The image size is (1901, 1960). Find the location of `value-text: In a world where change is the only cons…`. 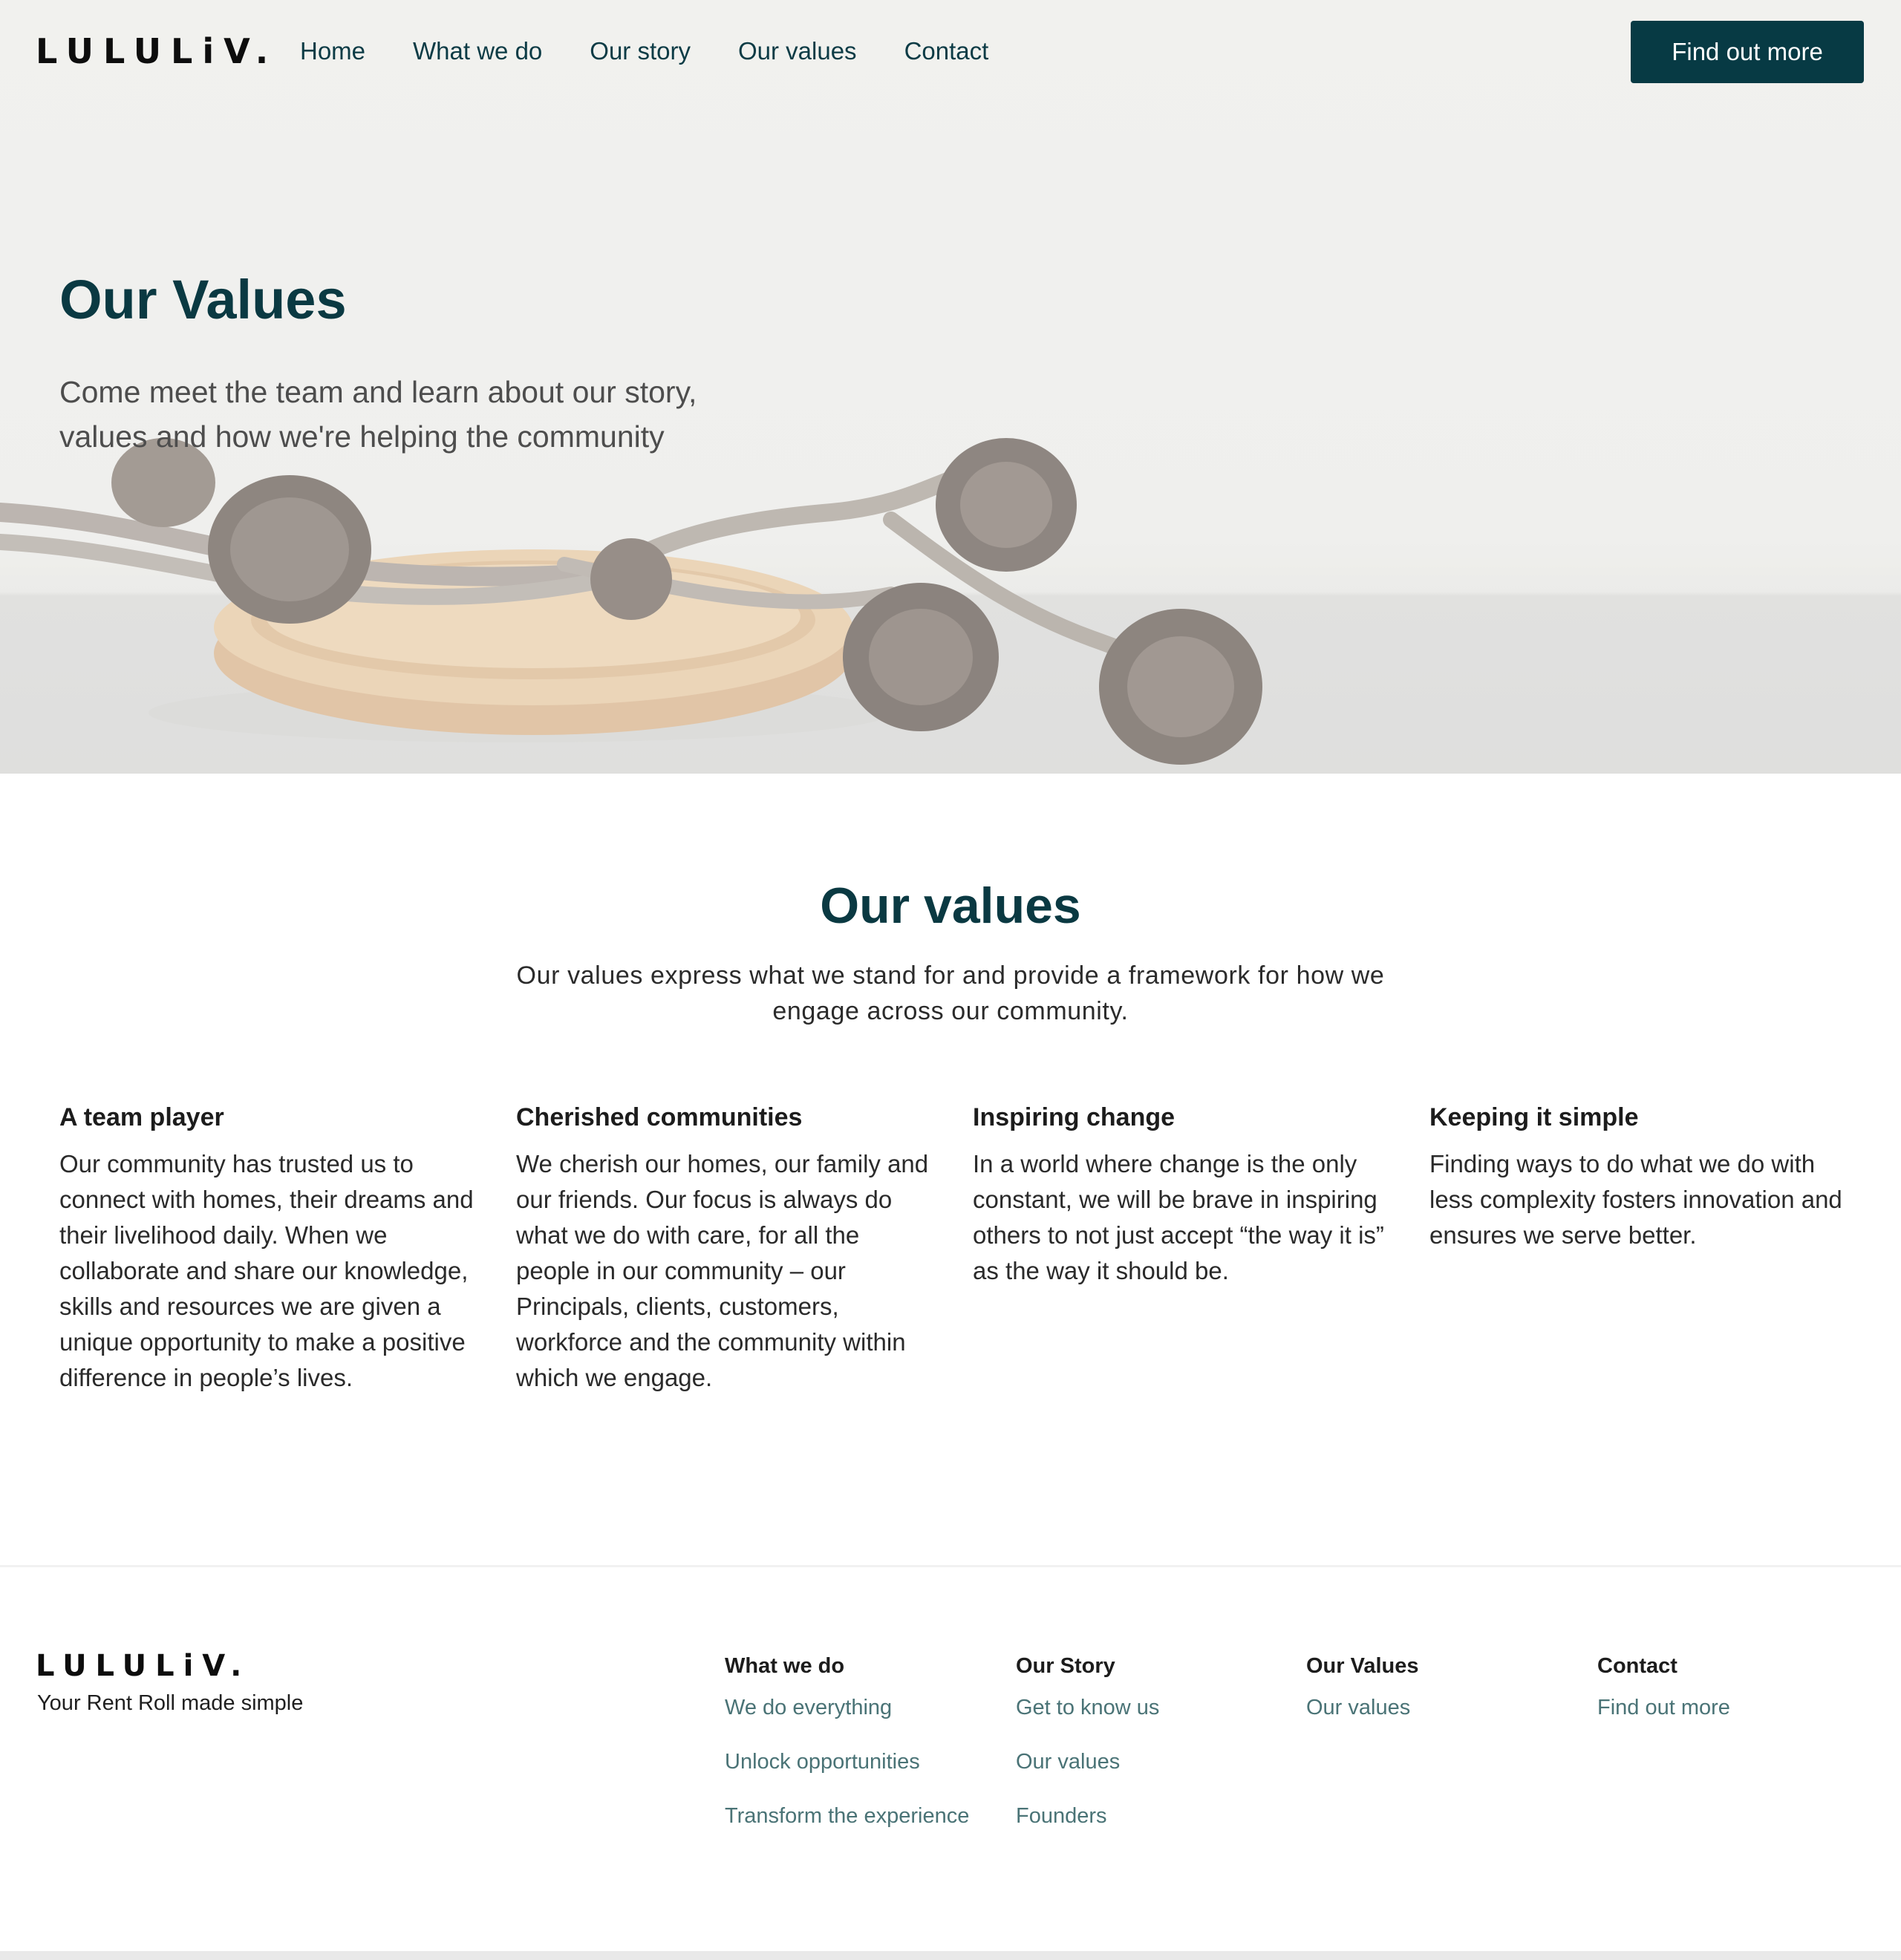

value-text: In a world where change is the only cons… is located at coordinates (1178, 1217).